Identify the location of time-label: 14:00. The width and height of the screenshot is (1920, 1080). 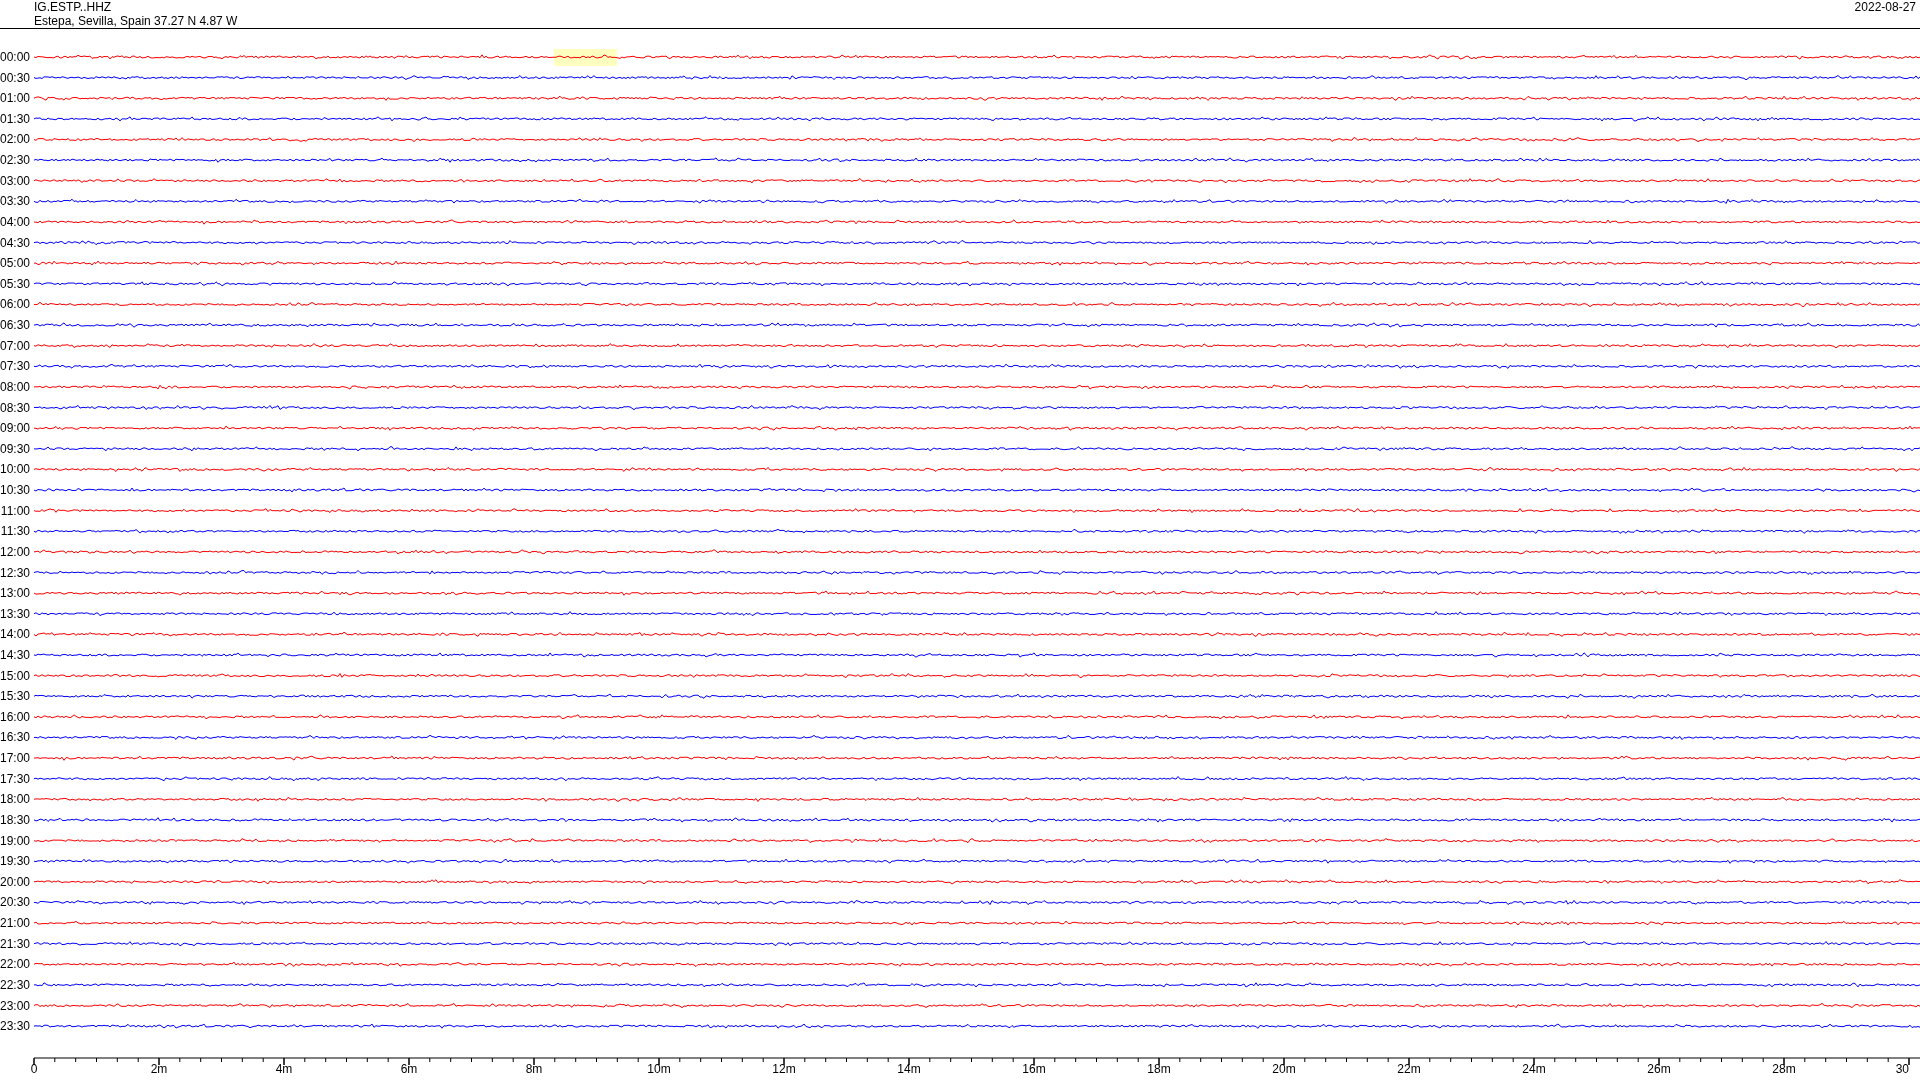
(15, 634).